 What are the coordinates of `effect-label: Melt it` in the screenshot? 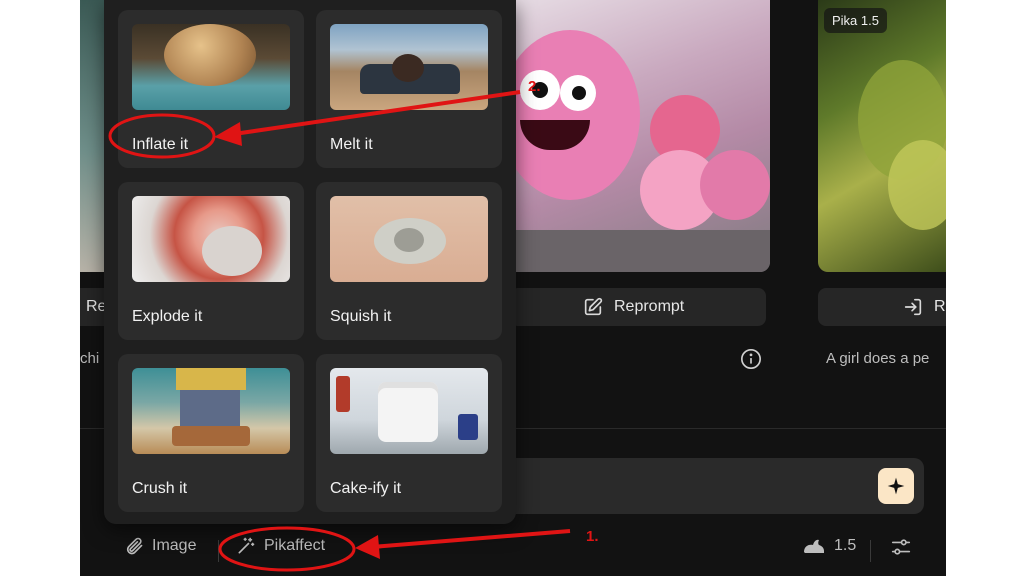 It's located at (351, 144).